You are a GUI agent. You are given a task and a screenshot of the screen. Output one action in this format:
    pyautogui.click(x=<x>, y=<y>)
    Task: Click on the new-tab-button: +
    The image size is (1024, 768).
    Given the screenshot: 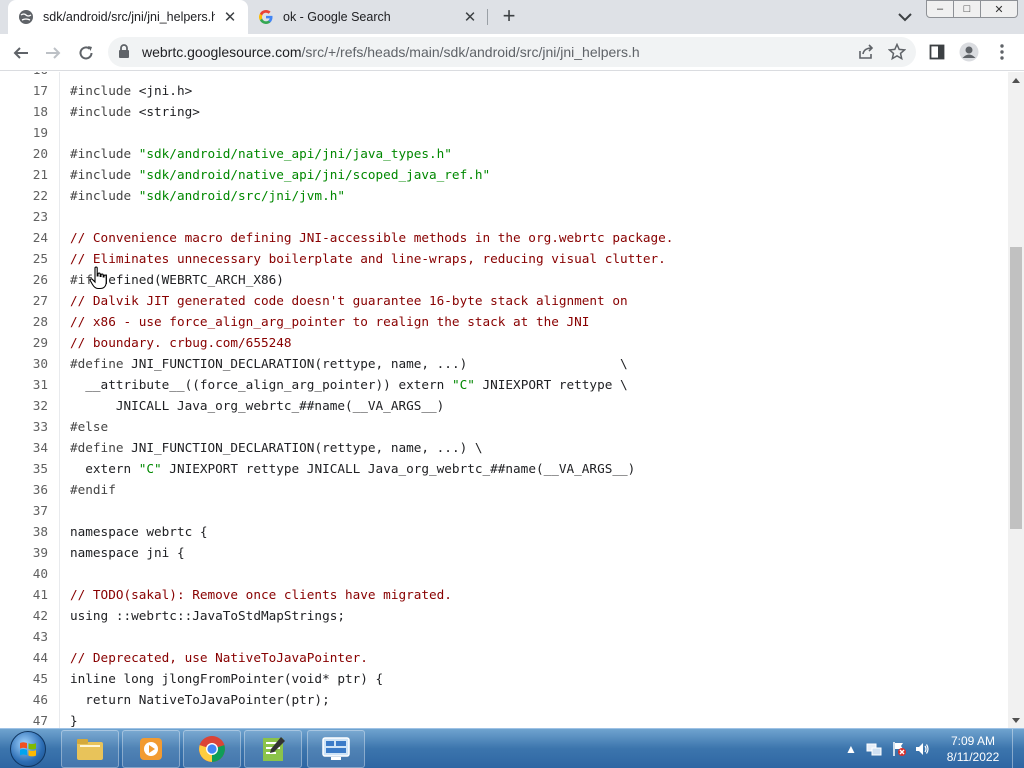 What is the action you would take?
    pyautogui.click(x=509, y=15)
    